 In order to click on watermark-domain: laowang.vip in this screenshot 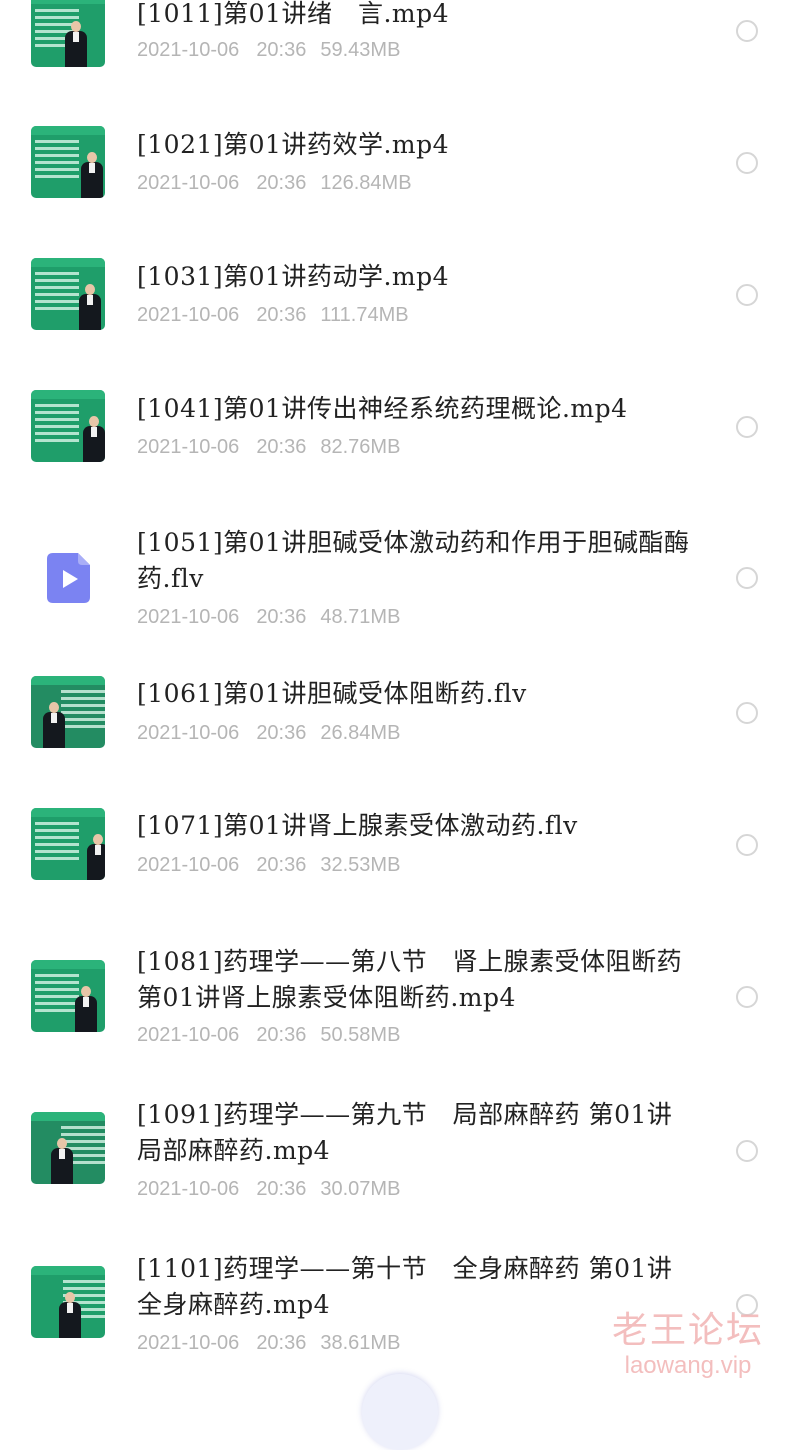, I will do `click(688, 1365)`.